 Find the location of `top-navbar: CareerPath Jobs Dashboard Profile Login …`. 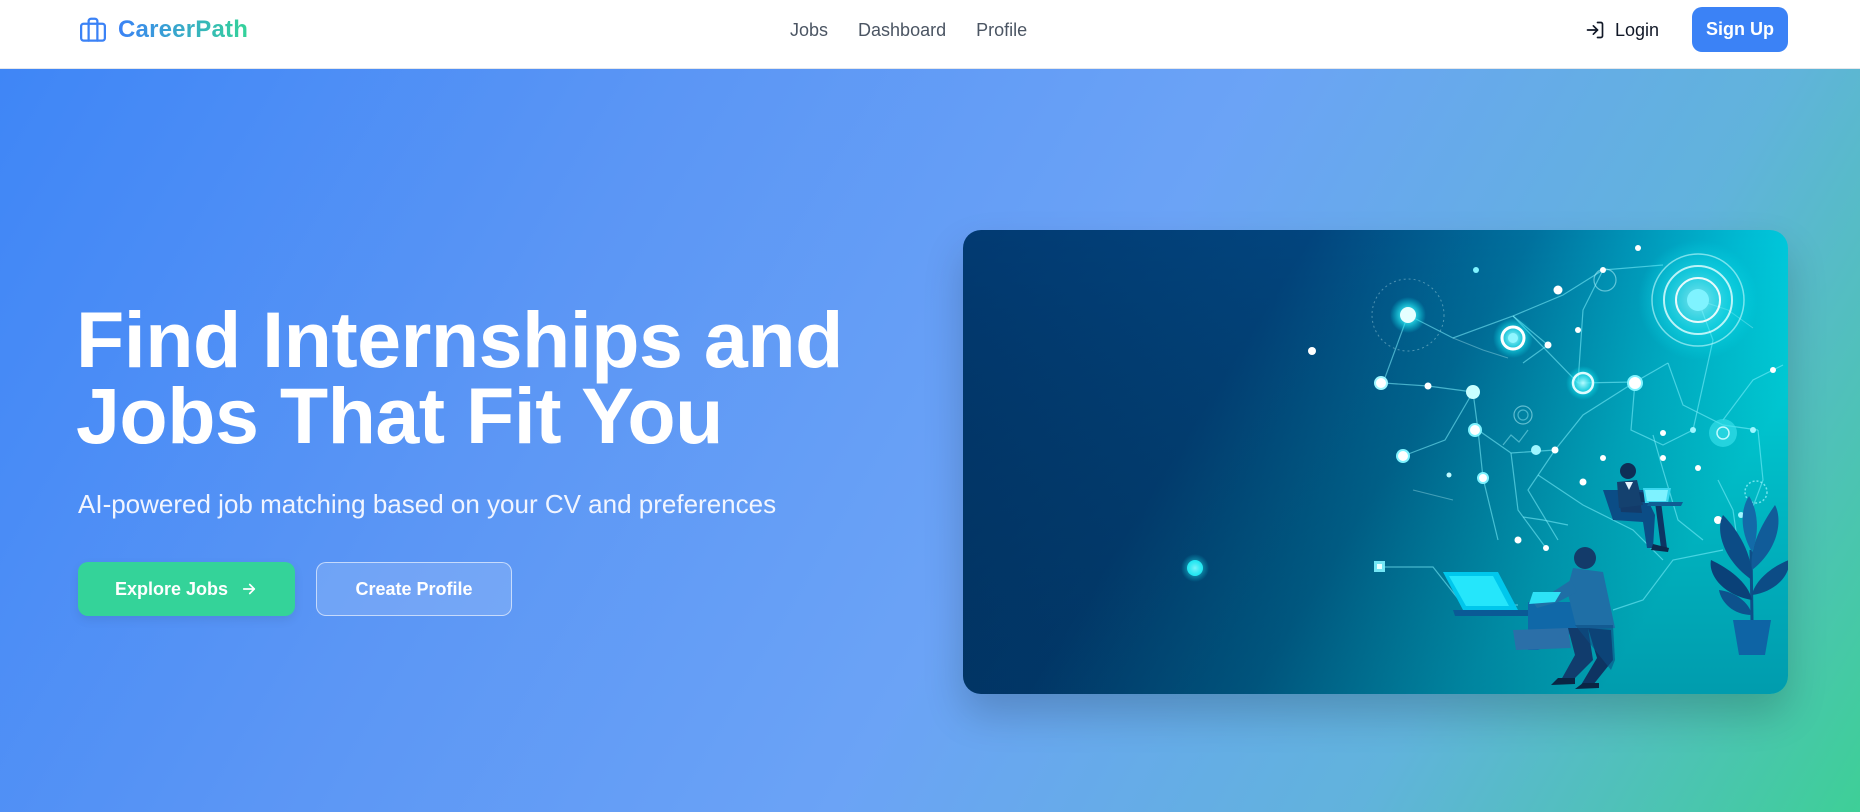

top-navbar: CareerPath Jobs Dashboard Profile Login … is located at coordinates (930, 34).